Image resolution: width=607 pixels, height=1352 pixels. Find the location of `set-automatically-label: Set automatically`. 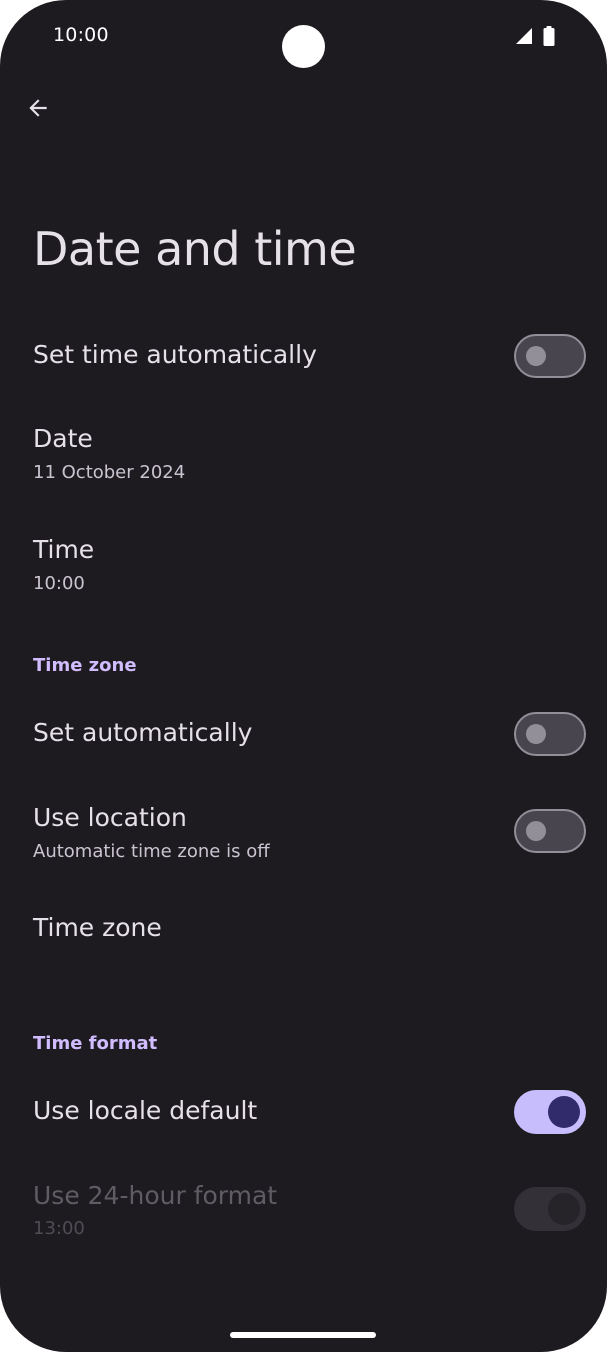

set-automatically-label: Set automatically is located at coordinates (143, 732).